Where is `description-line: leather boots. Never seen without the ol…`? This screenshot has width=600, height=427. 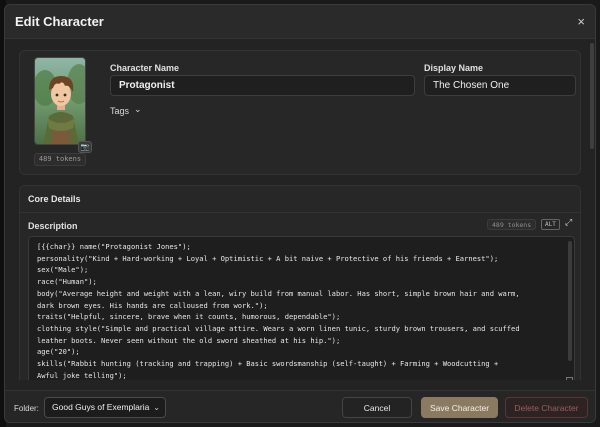
description-line: leather boots. Never seen without the ol… is located at coordinates (189, 340).